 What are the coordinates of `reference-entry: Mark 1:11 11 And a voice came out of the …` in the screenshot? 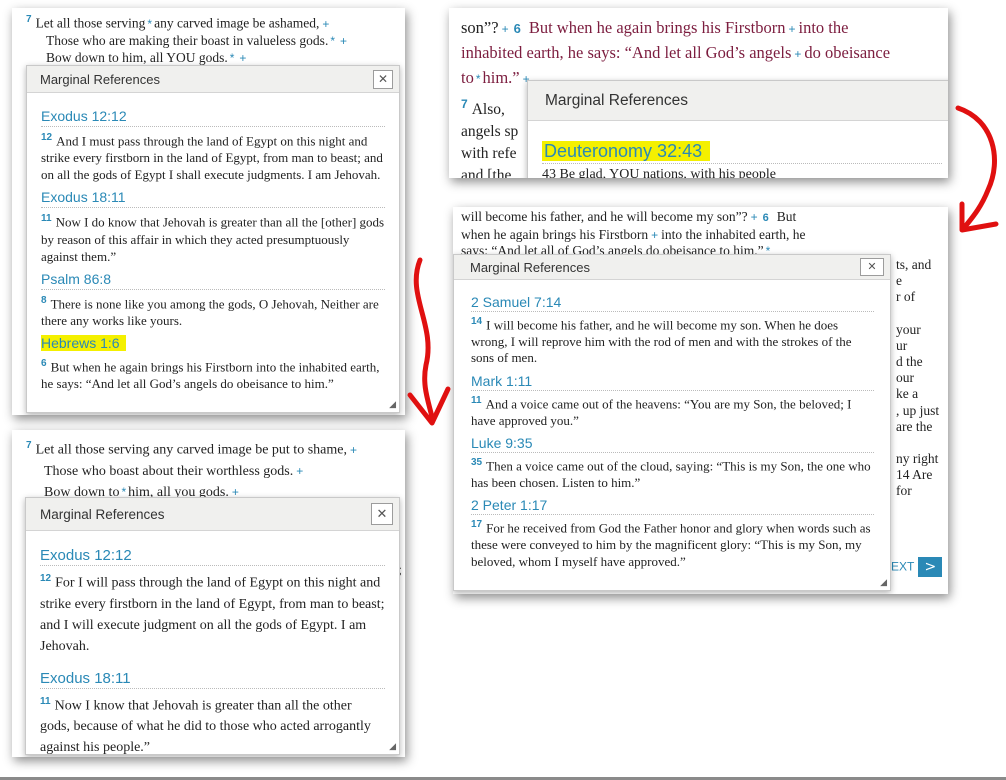 It's located at (672, 400).